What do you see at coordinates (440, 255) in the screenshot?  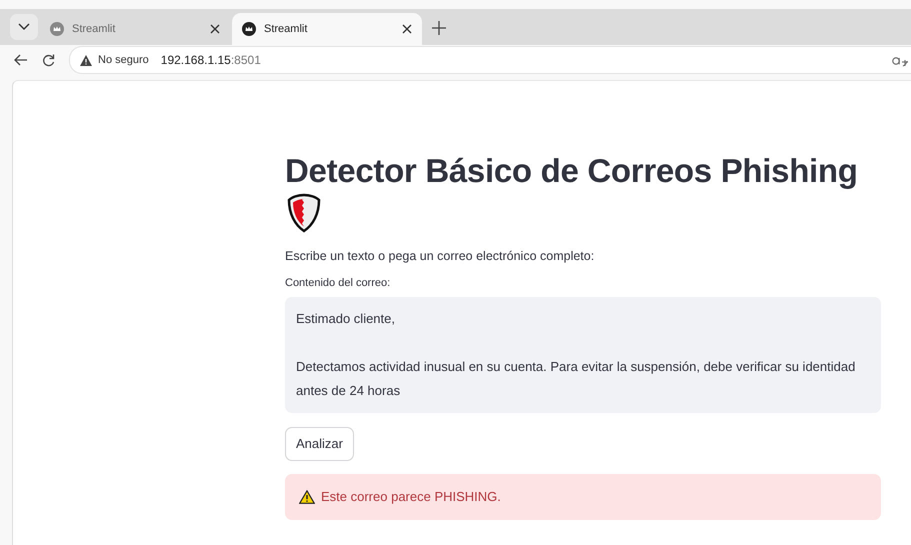 I see `intro-text: Escribe un texto o pega un correo electrónico completo:` at bounding box center [440, 255].